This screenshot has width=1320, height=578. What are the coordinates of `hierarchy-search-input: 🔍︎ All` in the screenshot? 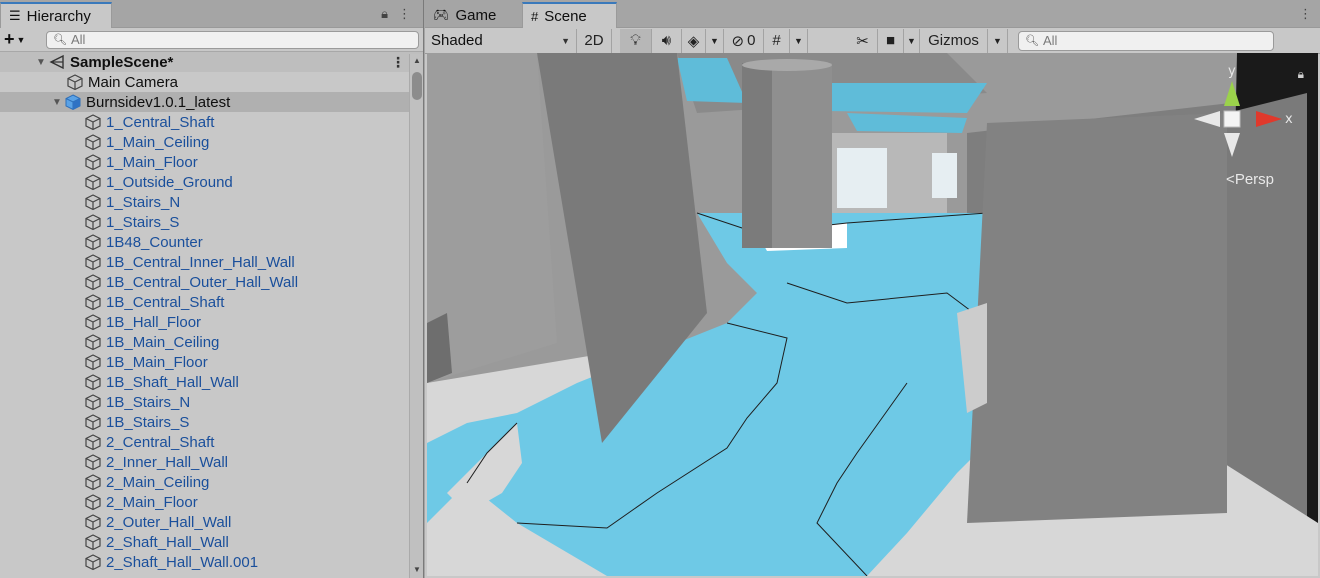 It's located at (232, 39).